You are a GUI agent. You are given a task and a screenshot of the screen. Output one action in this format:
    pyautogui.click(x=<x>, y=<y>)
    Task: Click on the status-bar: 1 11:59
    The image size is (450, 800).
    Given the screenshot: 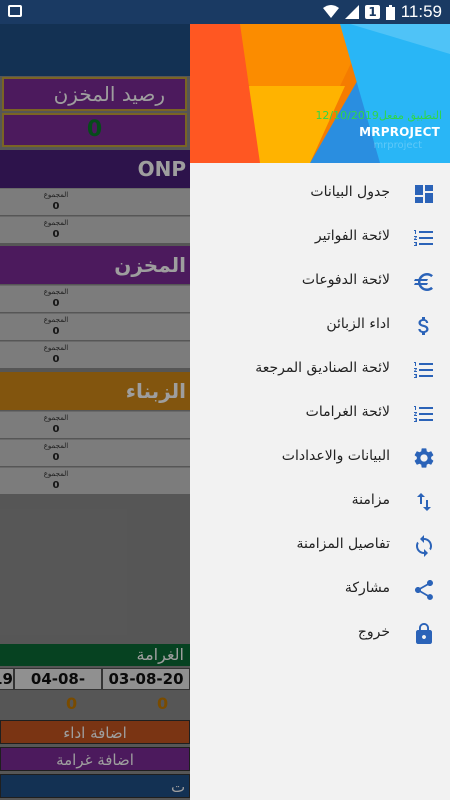 What is the action you would take?
    pyautogui.click(x=225, y=12)
    